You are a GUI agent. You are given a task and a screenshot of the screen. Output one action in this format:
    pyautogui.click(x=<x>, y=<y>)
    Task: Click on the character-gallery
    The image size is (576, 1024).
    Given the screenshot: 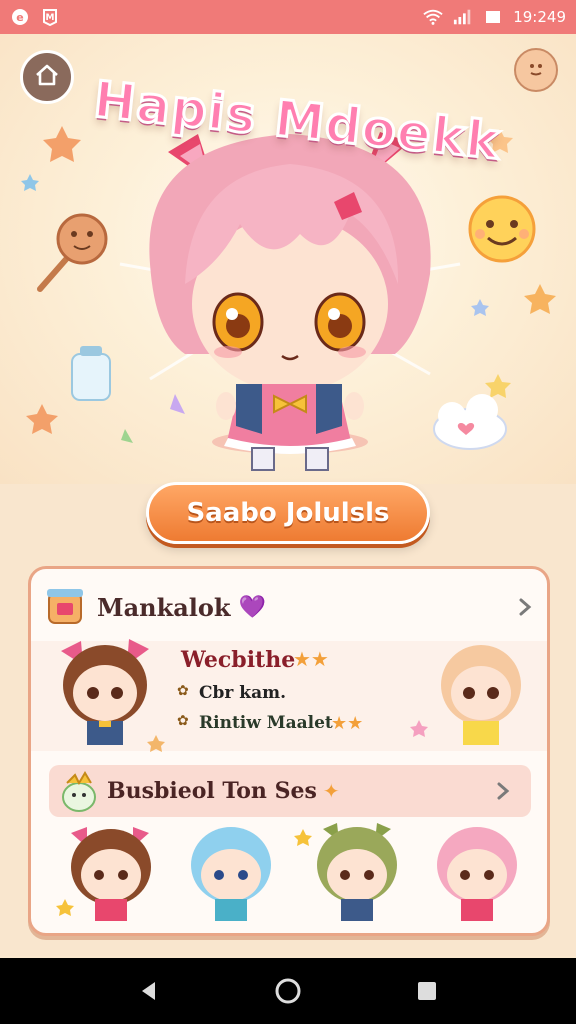 What is the action you would take?
    pyautogui.click(x=286, y=872)
    